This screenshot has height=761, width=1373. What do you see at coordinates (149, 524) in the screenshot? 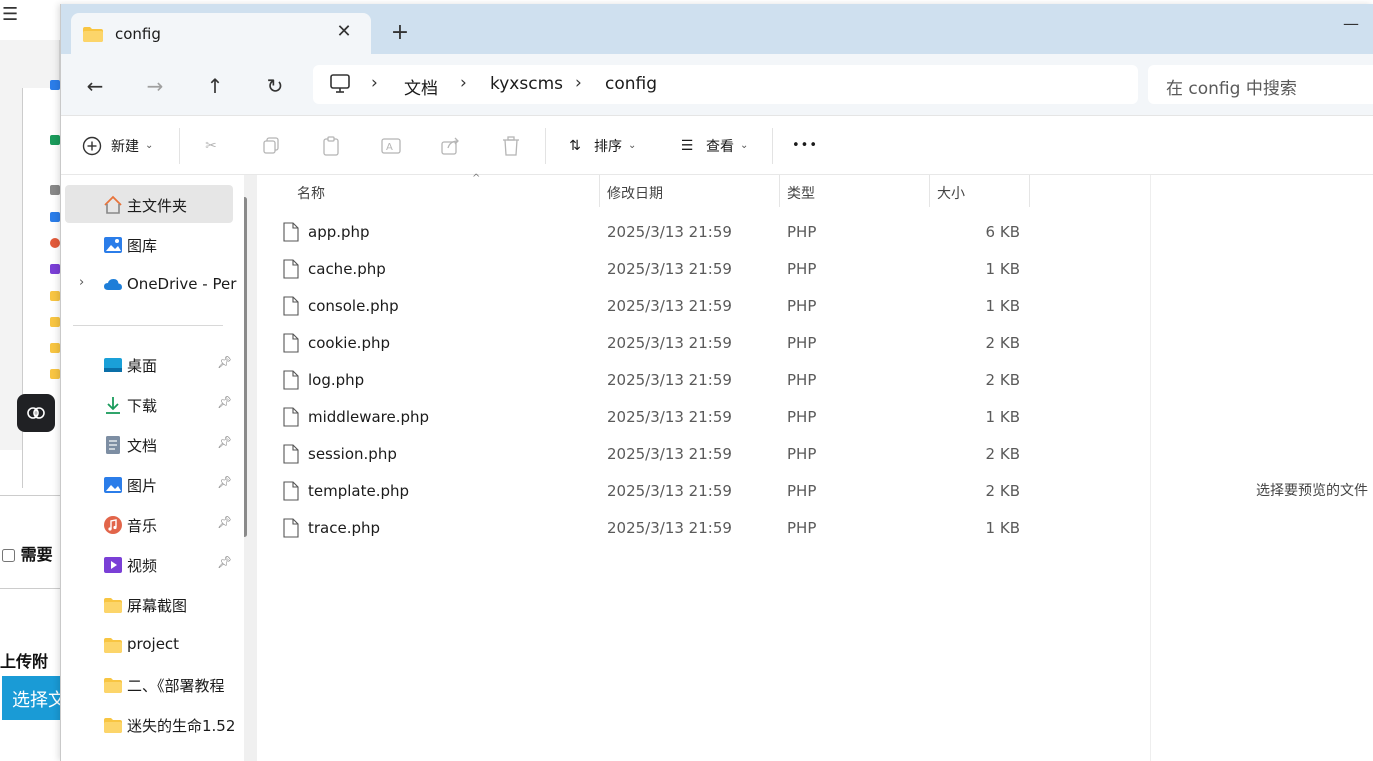
I see `sidebar-item-music: 音乐 📌︎` at bounding box center [149, 524].